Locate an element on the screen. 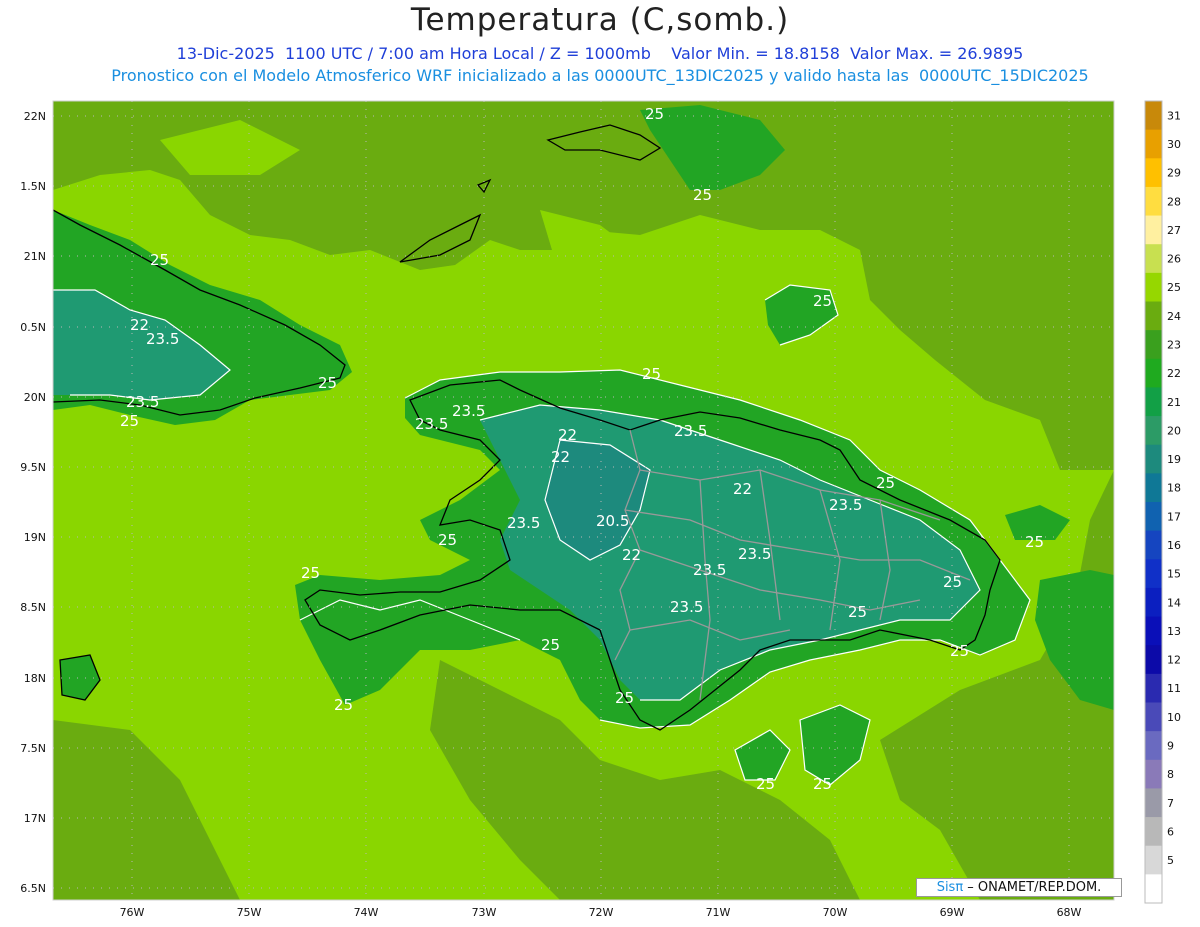 The image size is (1200, 927). colorbar-tick-label: 21 is located at coordinates (1174, 402).